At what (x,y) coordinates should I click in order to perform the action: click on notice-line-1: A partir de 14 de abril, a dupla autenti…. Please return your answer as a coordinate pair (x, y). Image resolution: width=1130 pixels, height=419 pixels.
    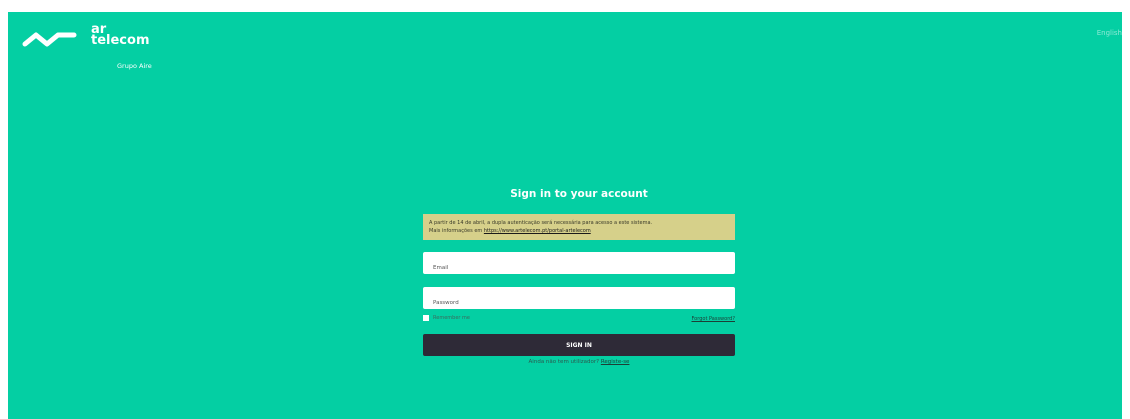
    Looking at the image, I should click on (541, 223).